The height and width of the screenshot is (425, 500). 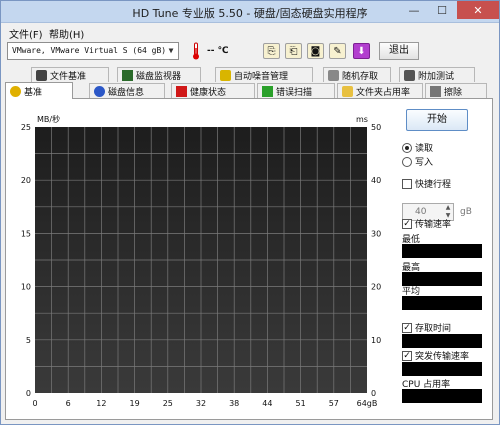 I want to click on y-left-tick-label: 0, so click(x=28, y=393).